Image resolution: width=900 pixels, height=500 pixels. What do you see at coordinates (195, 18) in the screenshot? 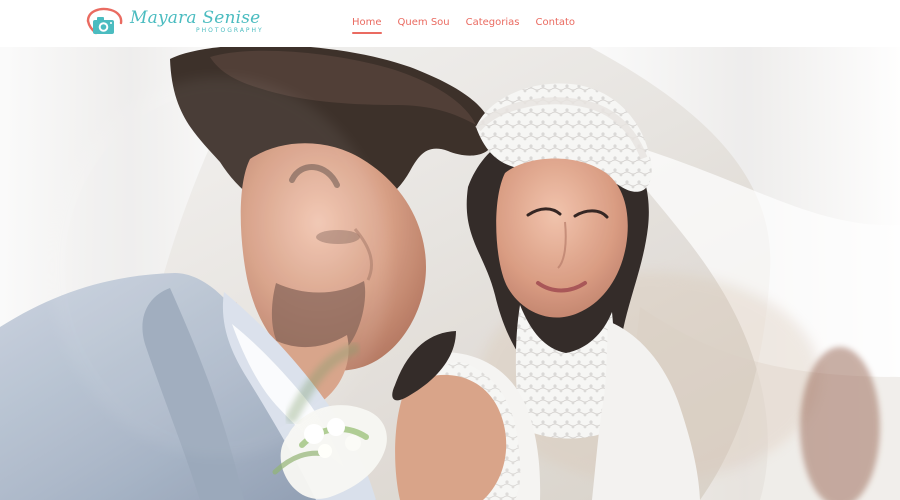
I see `brand-name: Mayara Senise` at bounding box center [195, 18].